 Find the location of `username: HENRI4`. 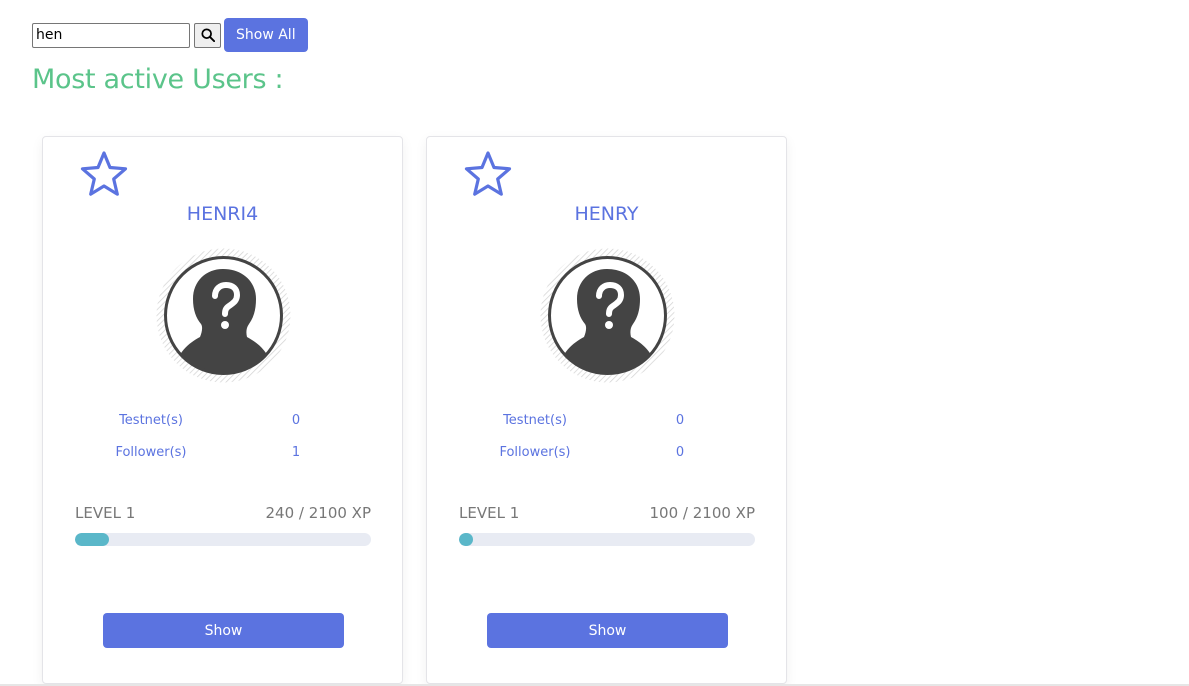

username: HENRI4 is located at coordinates (222, 214).